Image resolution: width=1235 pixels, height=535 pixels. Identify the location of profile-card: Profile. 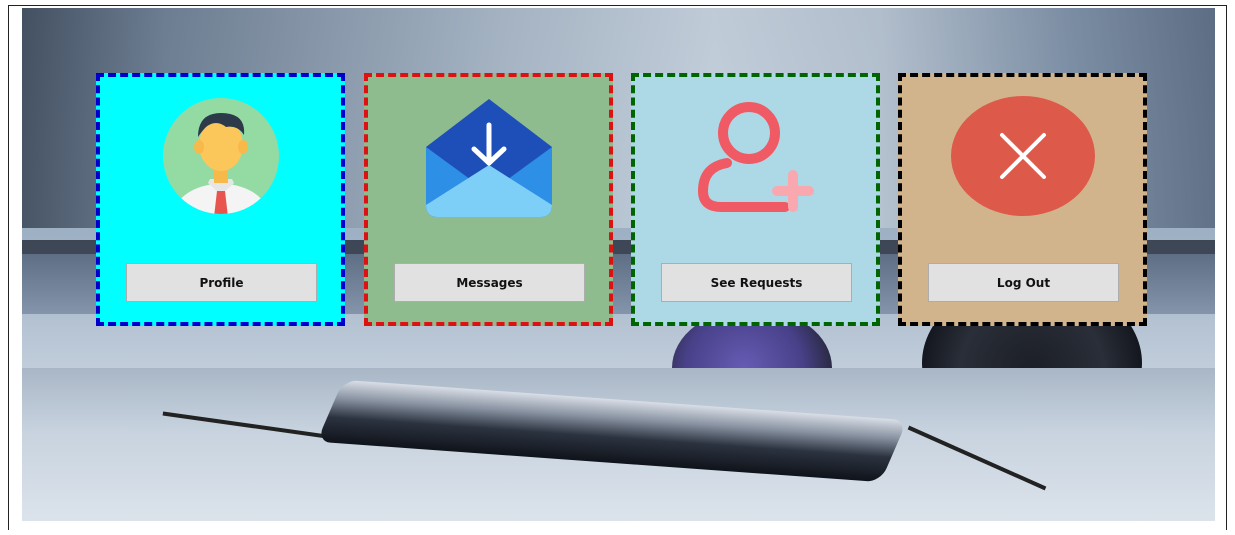
(220, 199).